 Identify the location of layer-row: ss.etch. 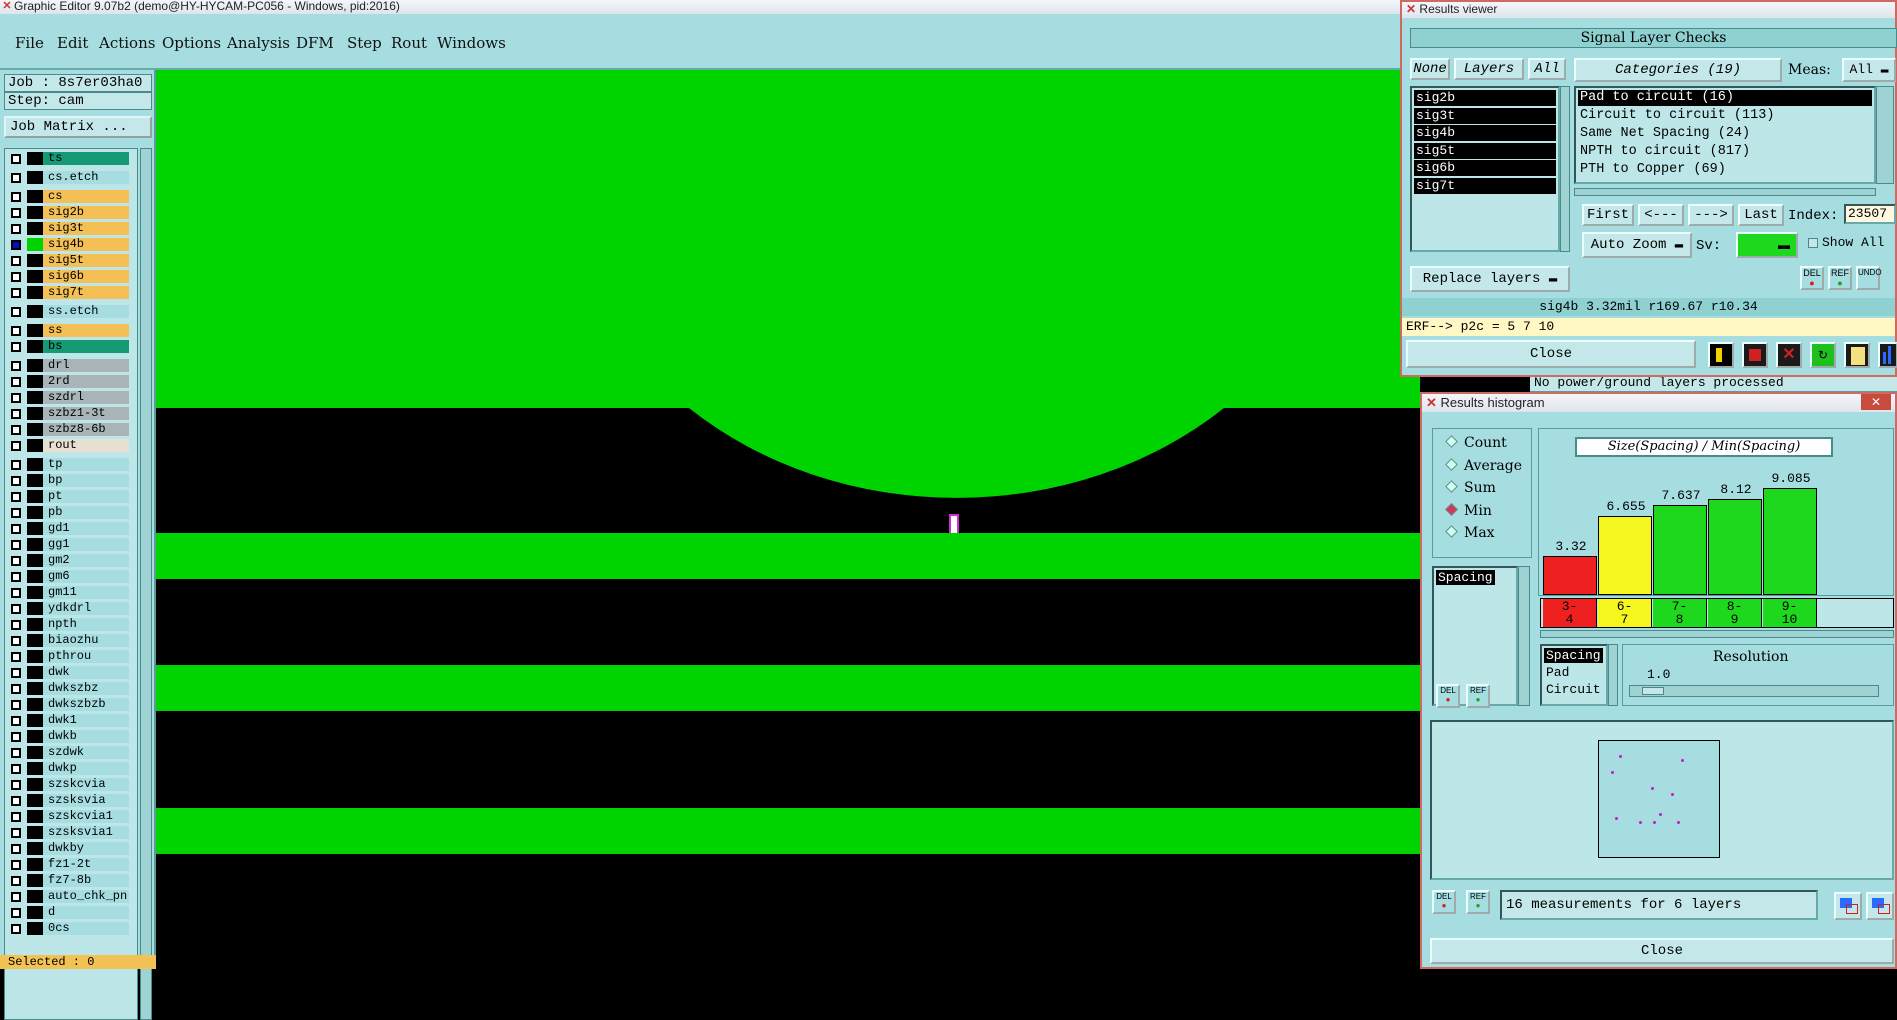
(68, 311).